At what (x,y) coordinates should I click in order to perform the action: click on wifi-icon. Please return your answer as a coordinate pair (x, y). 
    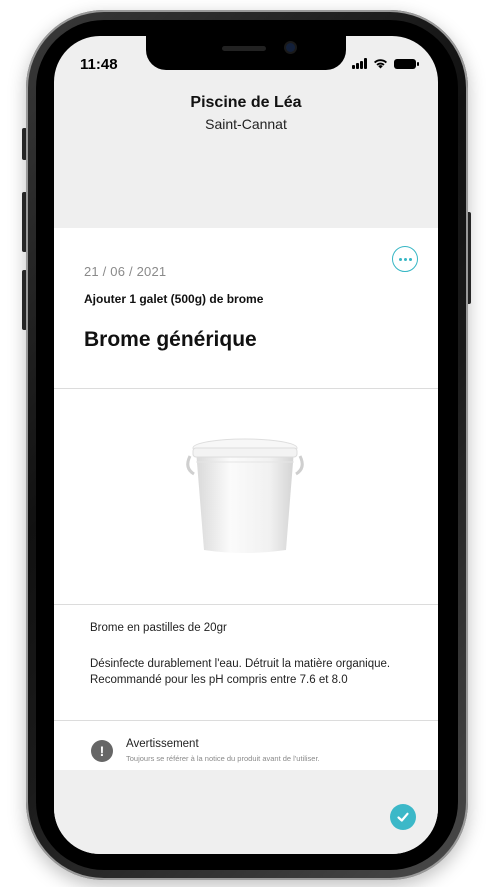
    Looking at the image, I should click on (380, 64).